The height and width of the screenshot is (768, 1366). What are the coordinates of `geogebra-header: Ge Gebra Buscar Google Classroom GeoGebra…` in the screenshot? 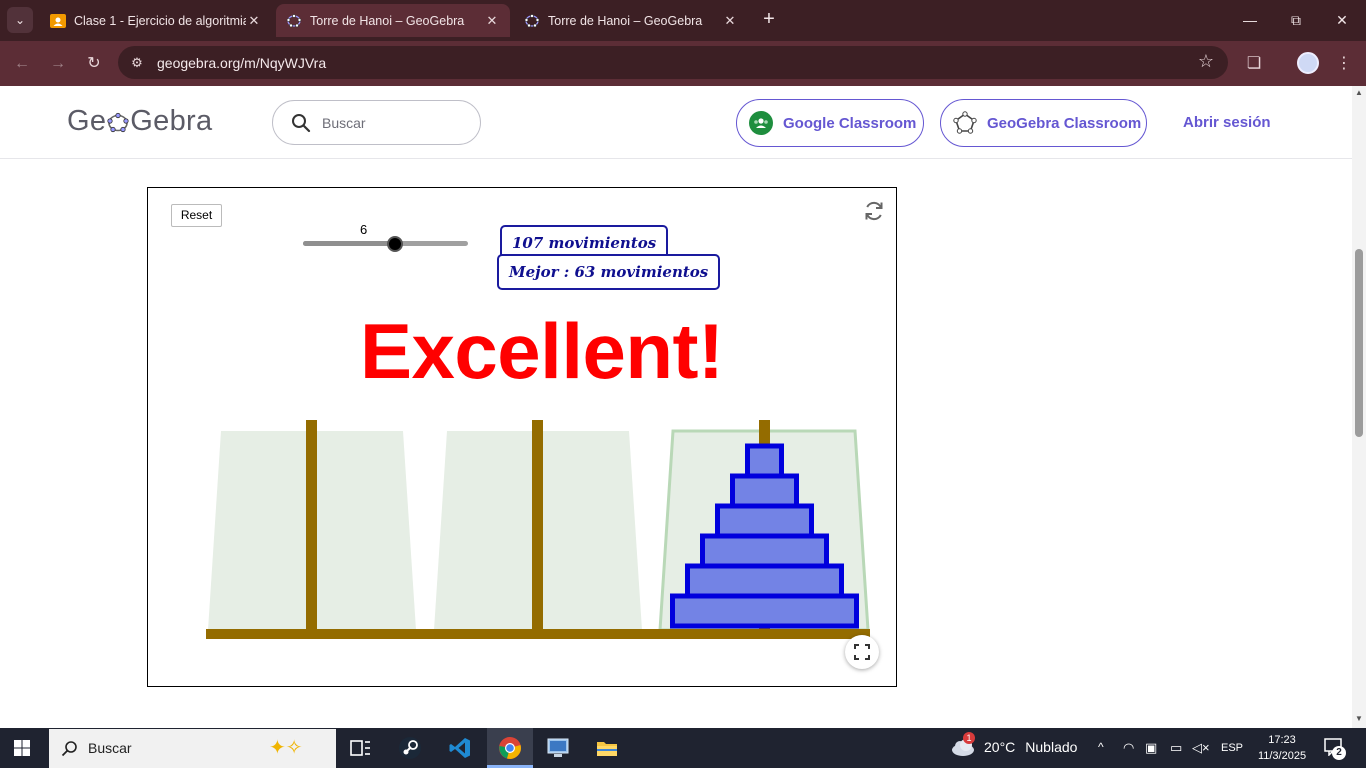 It's located at (676, 122).